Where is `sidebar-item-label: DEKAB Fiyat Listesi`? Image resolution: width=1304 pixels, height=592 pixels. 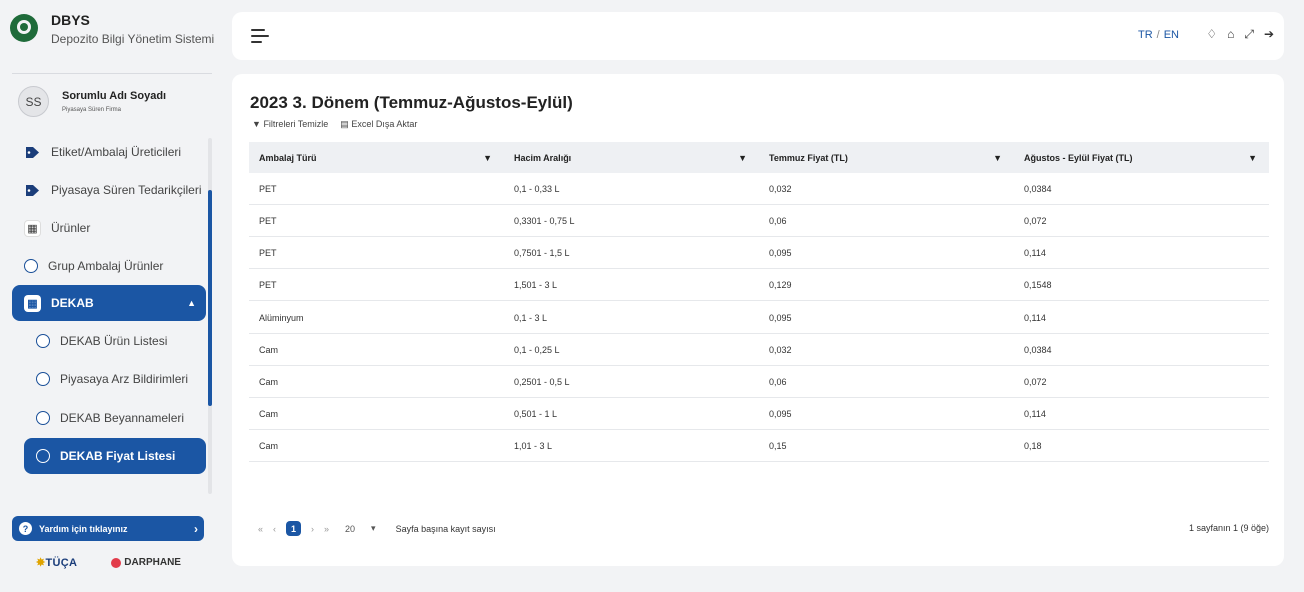 sidebar-item-label: DEKAB Fiyat Listesi is located at coordinates (118, 456).